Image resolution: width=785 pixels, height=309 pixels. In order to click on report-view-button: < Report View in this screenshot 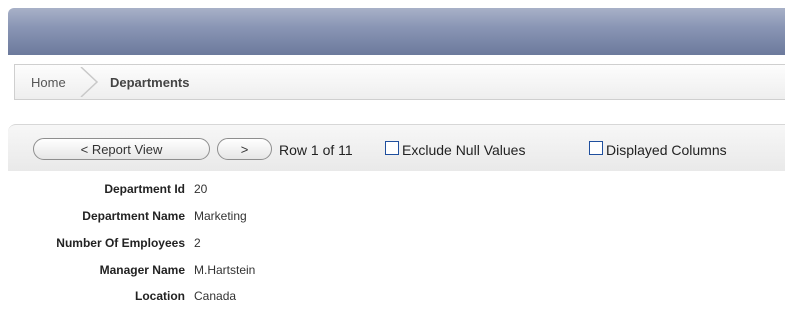, I will do `click(121, 149)`.